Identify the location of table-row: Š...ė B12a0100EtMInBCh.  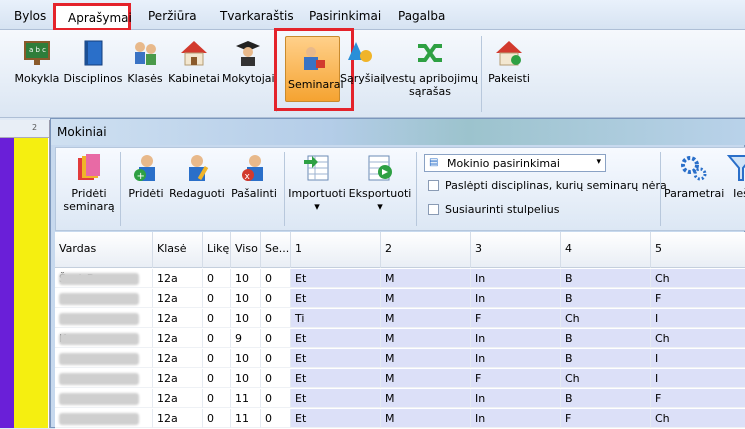
(400, 278).